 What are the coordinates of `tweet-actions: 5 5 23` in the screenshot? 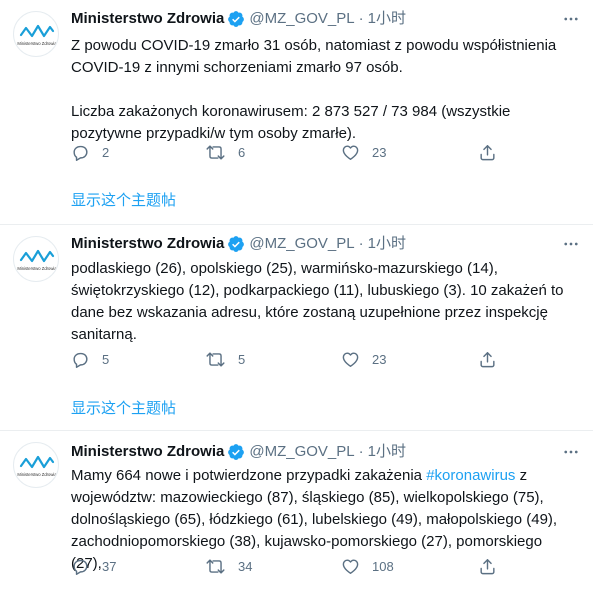 It's located at (286, 359).